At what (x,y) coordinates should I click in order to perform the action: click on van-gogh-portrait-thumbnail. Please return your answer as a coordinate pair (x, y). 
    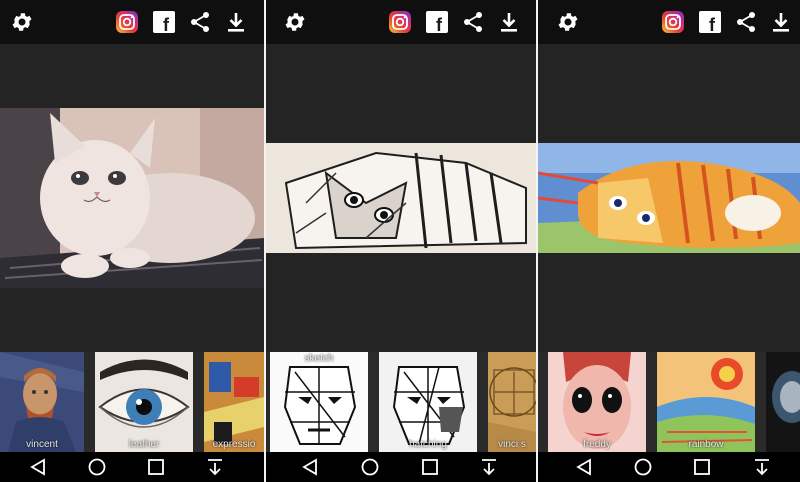
    Looking at the image, I should click on (42, 402).